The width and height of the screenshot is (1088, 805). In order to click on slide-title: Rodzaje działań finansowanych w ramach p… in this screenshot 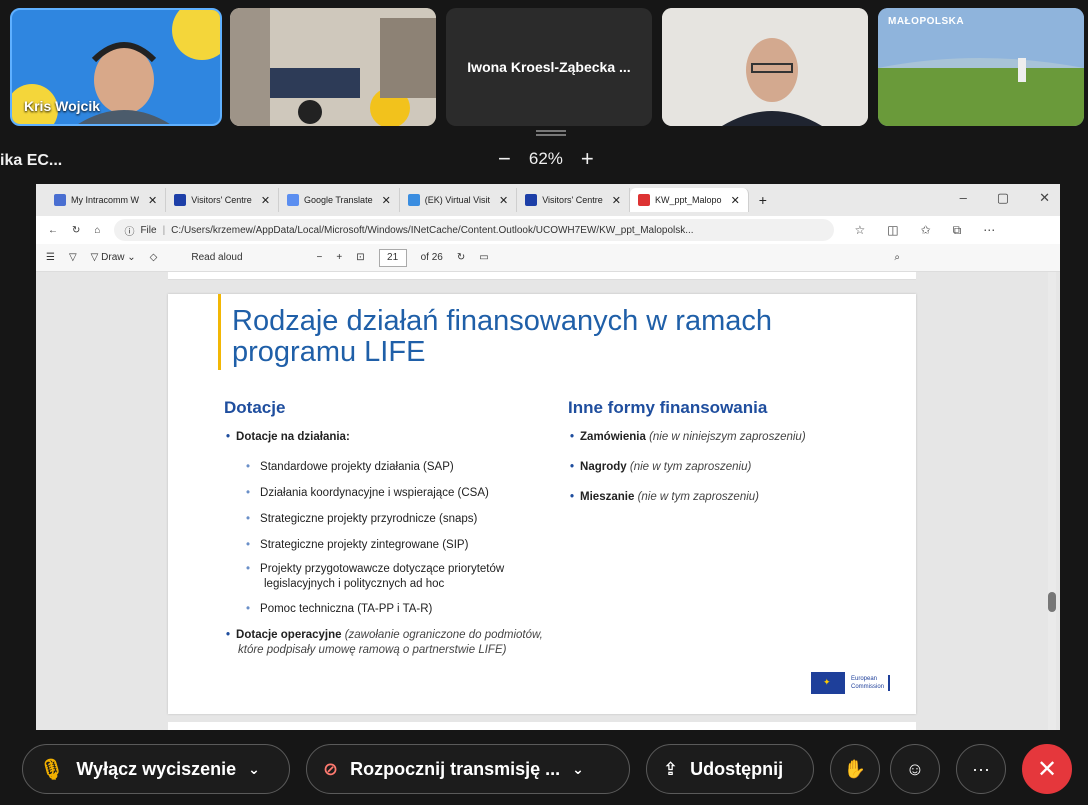, I will do `click(502, 336)`.